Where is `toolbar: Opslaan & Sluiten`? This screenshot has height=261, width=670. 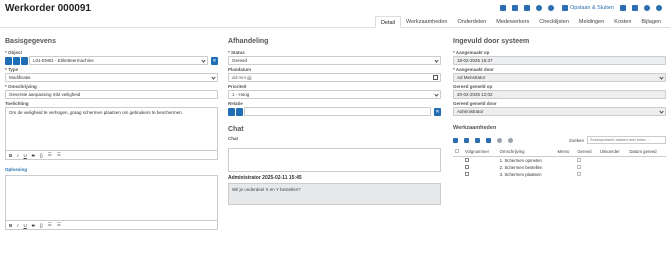 toolbar: Opslaan & Sluiten is located at coordinates (578, 8).